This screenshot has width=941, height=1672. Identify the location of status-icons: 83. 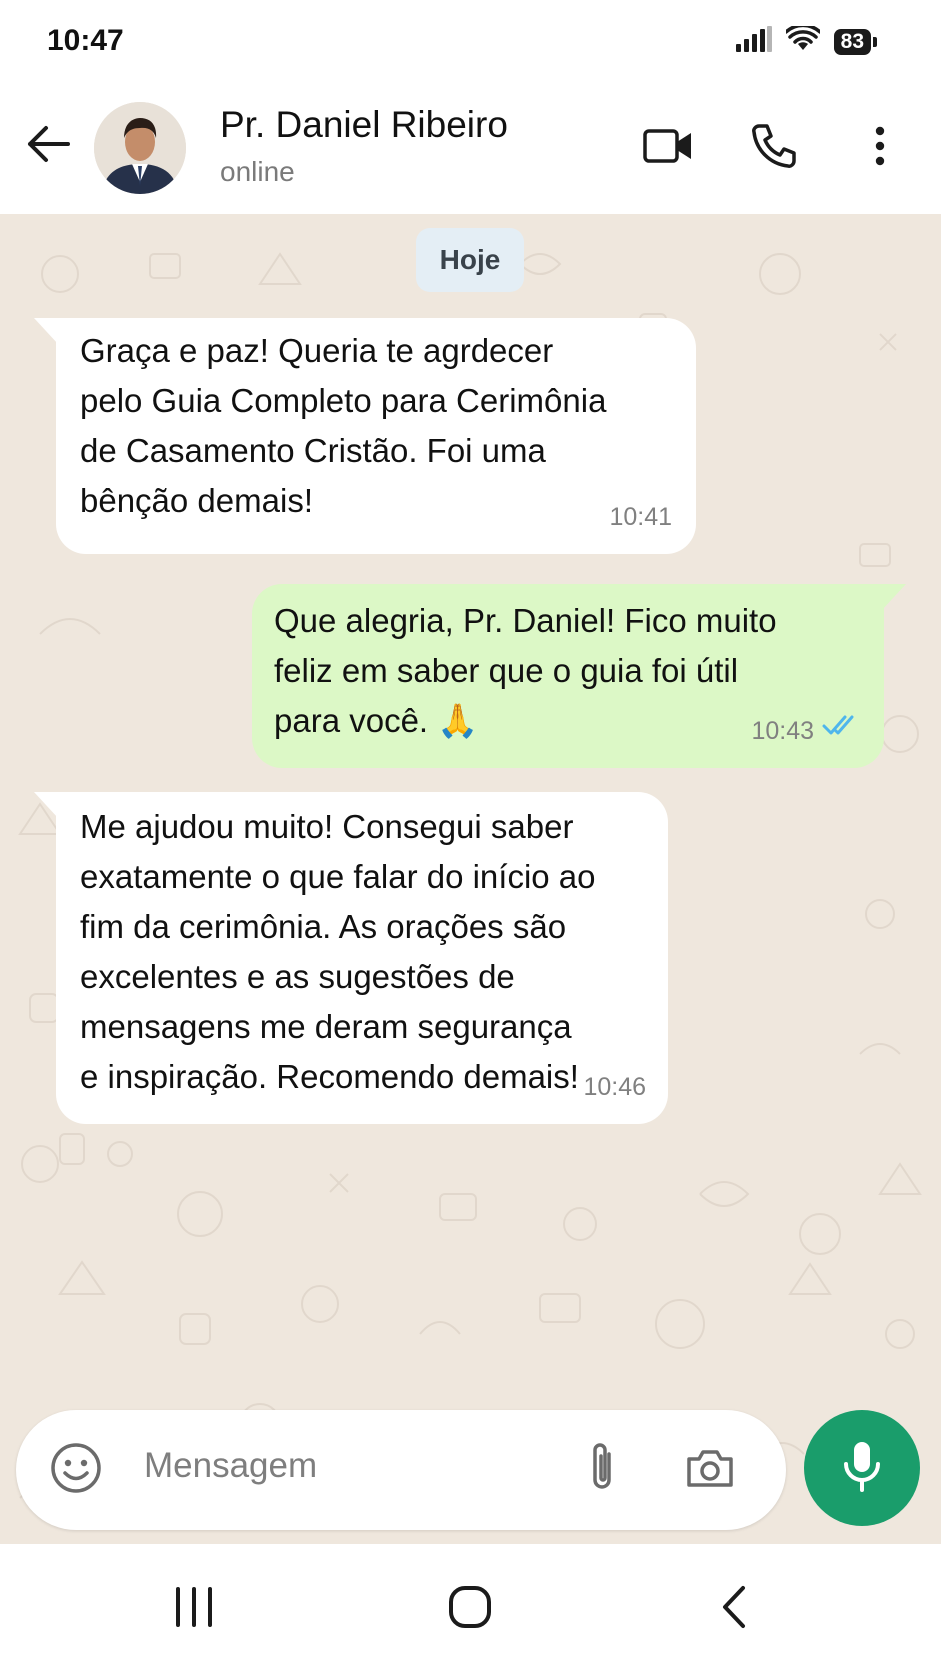
(806, 40).